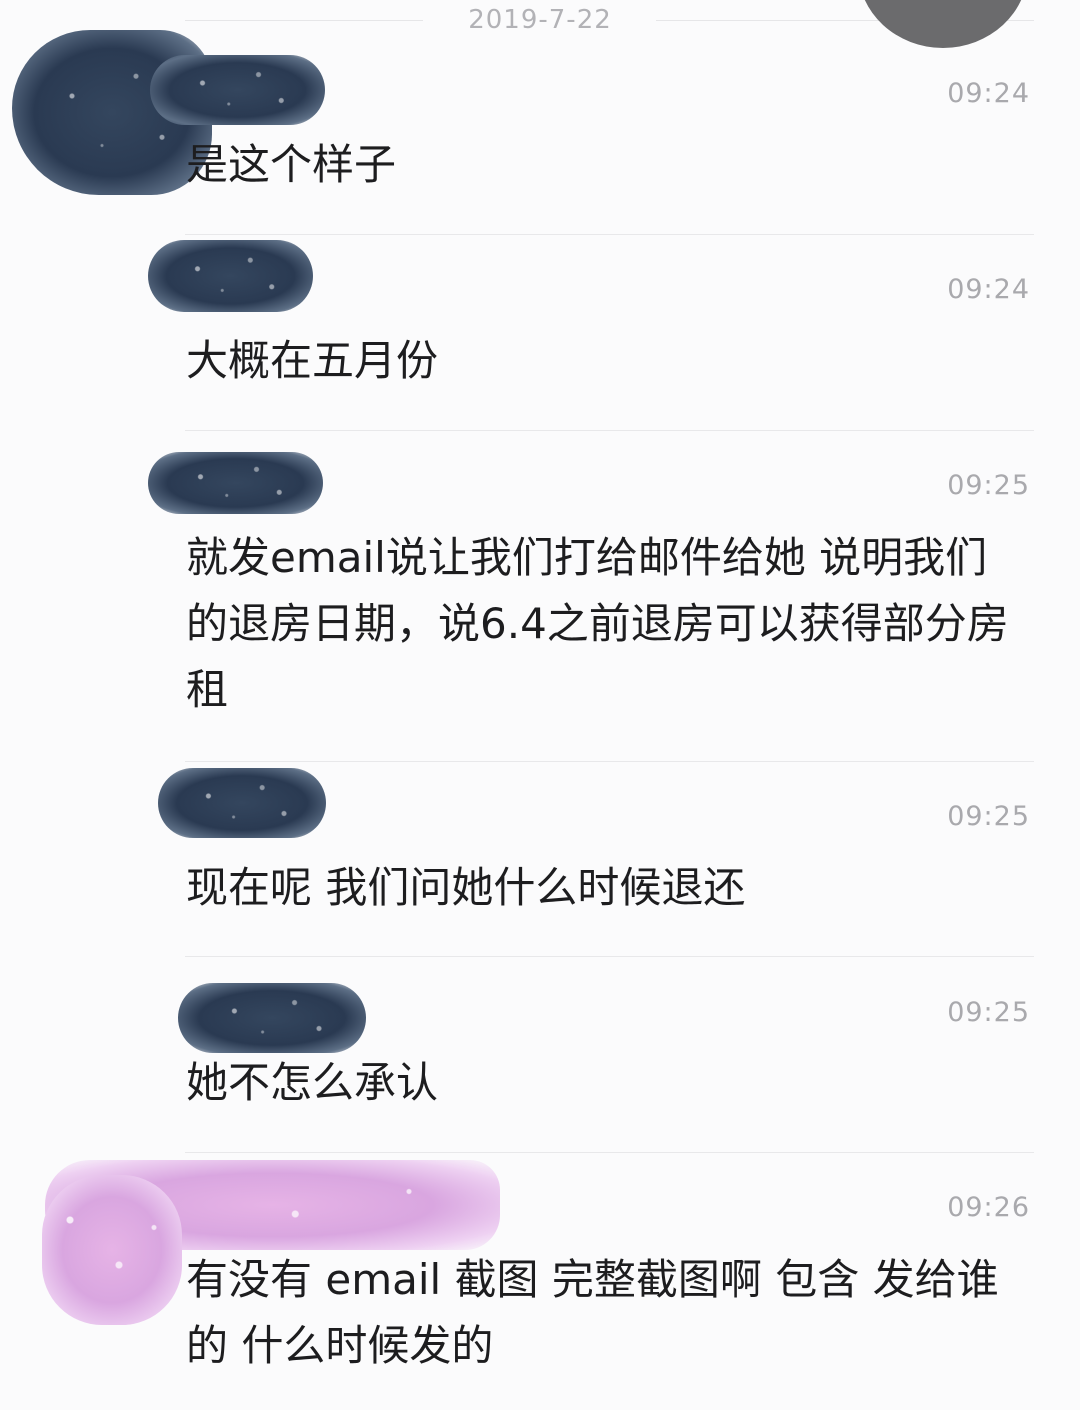 The width and height of the screenshot is (1080, 1410). I want to click on date-divider-left, so click(304, 20).